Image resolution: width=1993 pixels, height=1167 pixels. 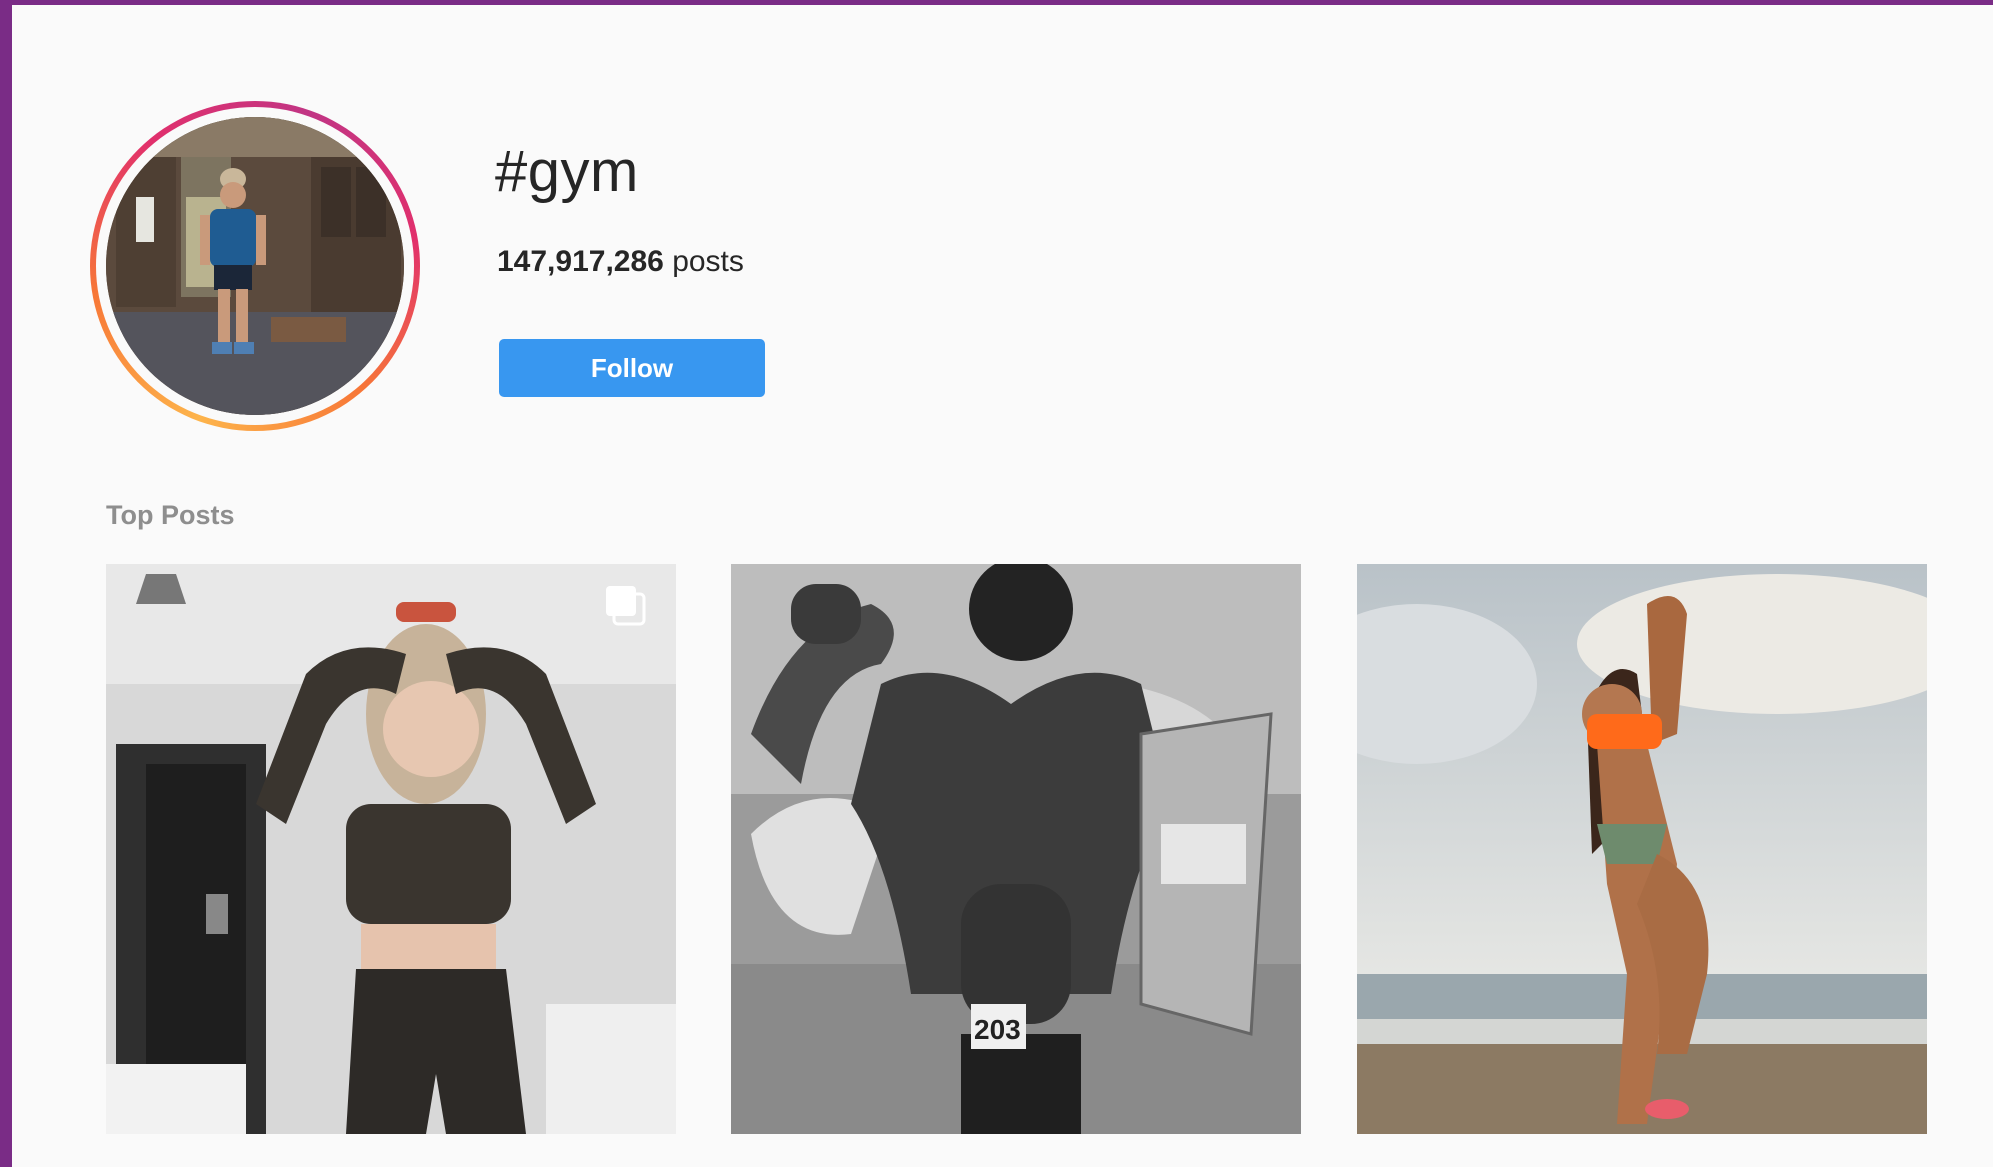 What do you see at coordinates (170, 515) in the screenshot?
I see `top-posts-heading: Top Posts` at bounding box center [170, 515].